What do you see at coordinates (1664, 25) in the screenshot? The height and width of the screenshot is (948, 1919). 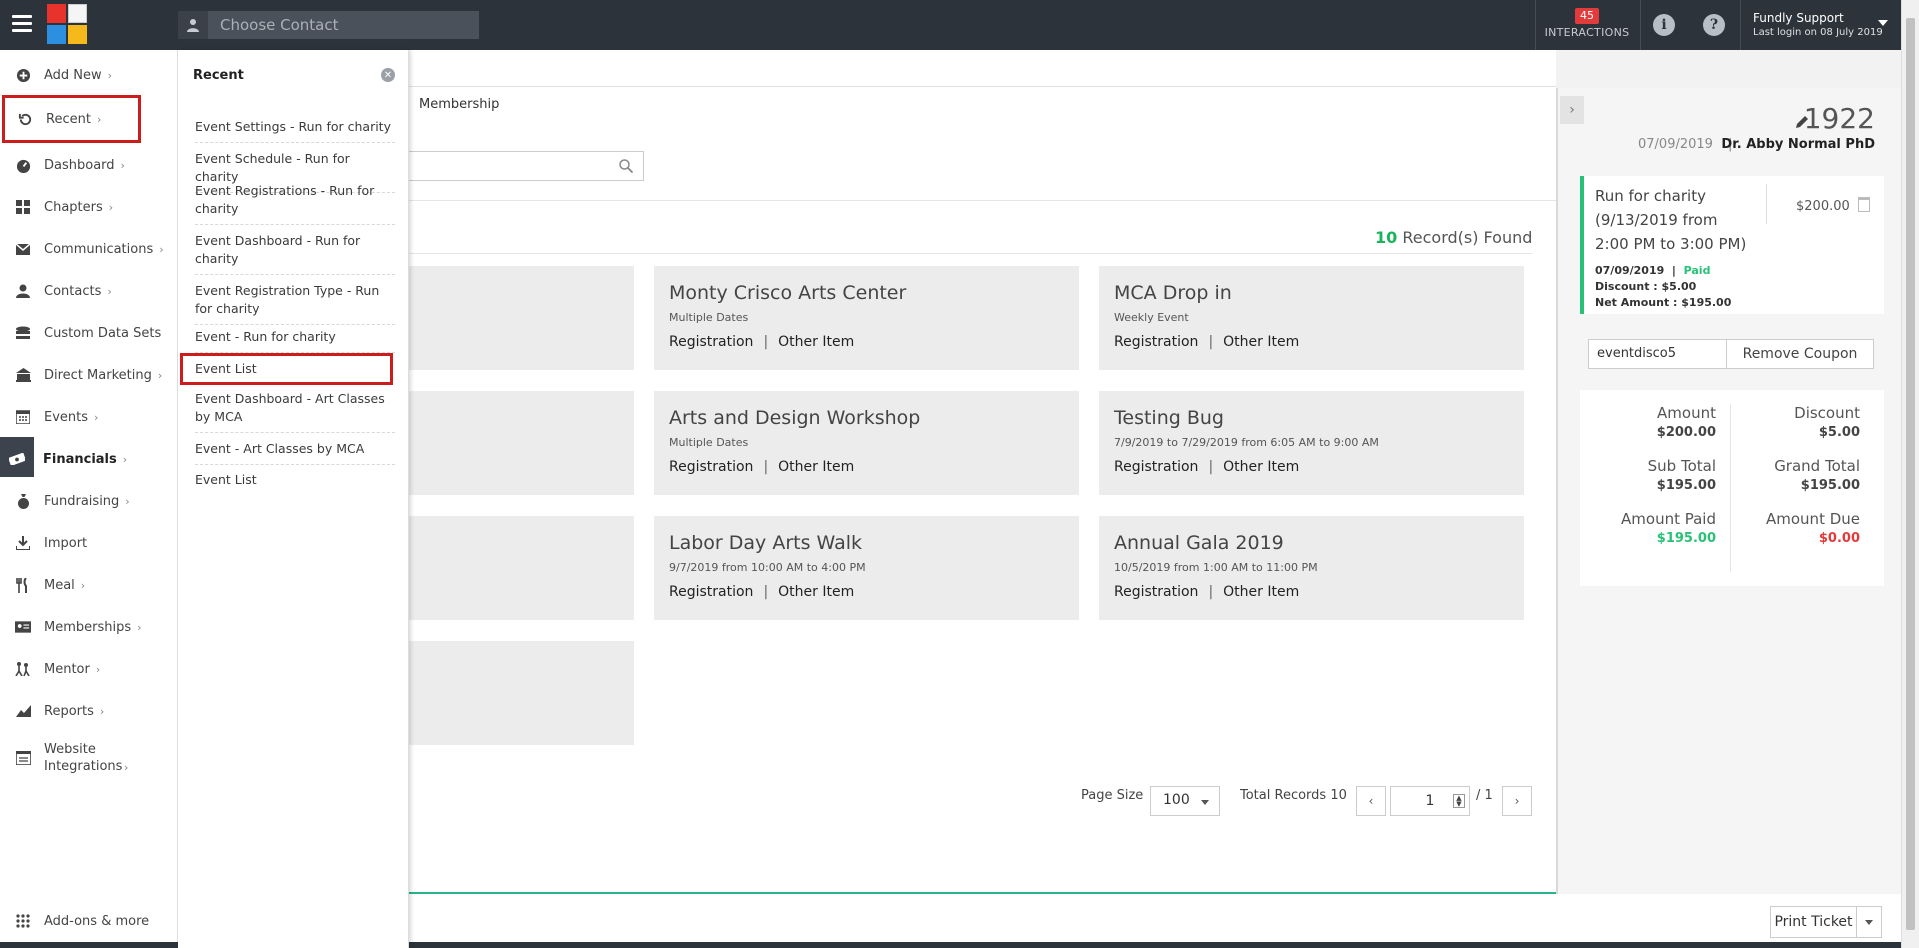 I see `info-icon: i` at bounding box center [1664, 25].